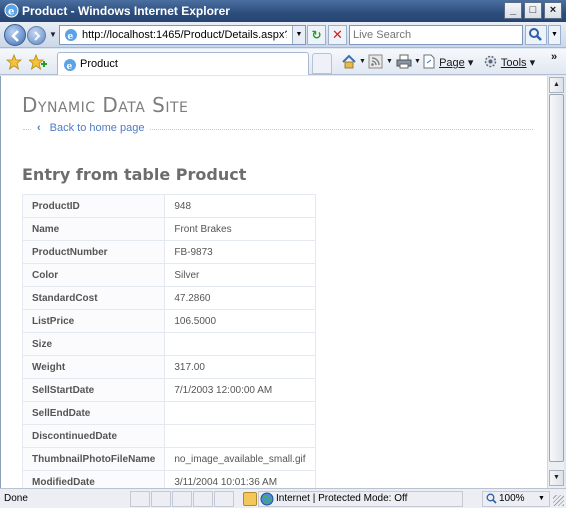 This screenshot has width=566, height=508. What do you see at coordinates (533, 10) in the screenshot?
I see `maximize-button: □` at bounding box center [533, 10].